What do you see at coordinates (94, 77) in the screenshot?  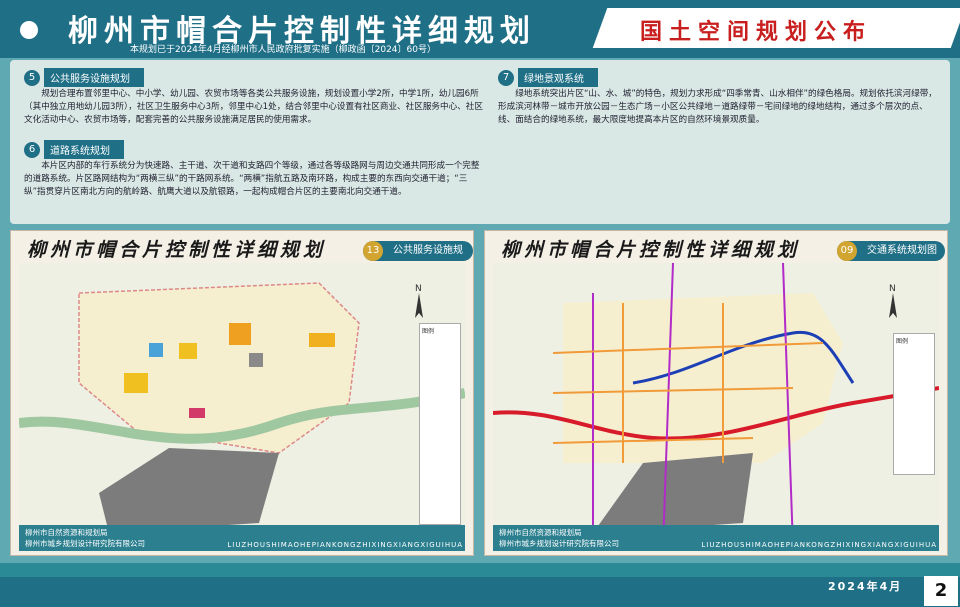 I see `section-title: 公共服务设施规划` at bounding box center [94, 77].